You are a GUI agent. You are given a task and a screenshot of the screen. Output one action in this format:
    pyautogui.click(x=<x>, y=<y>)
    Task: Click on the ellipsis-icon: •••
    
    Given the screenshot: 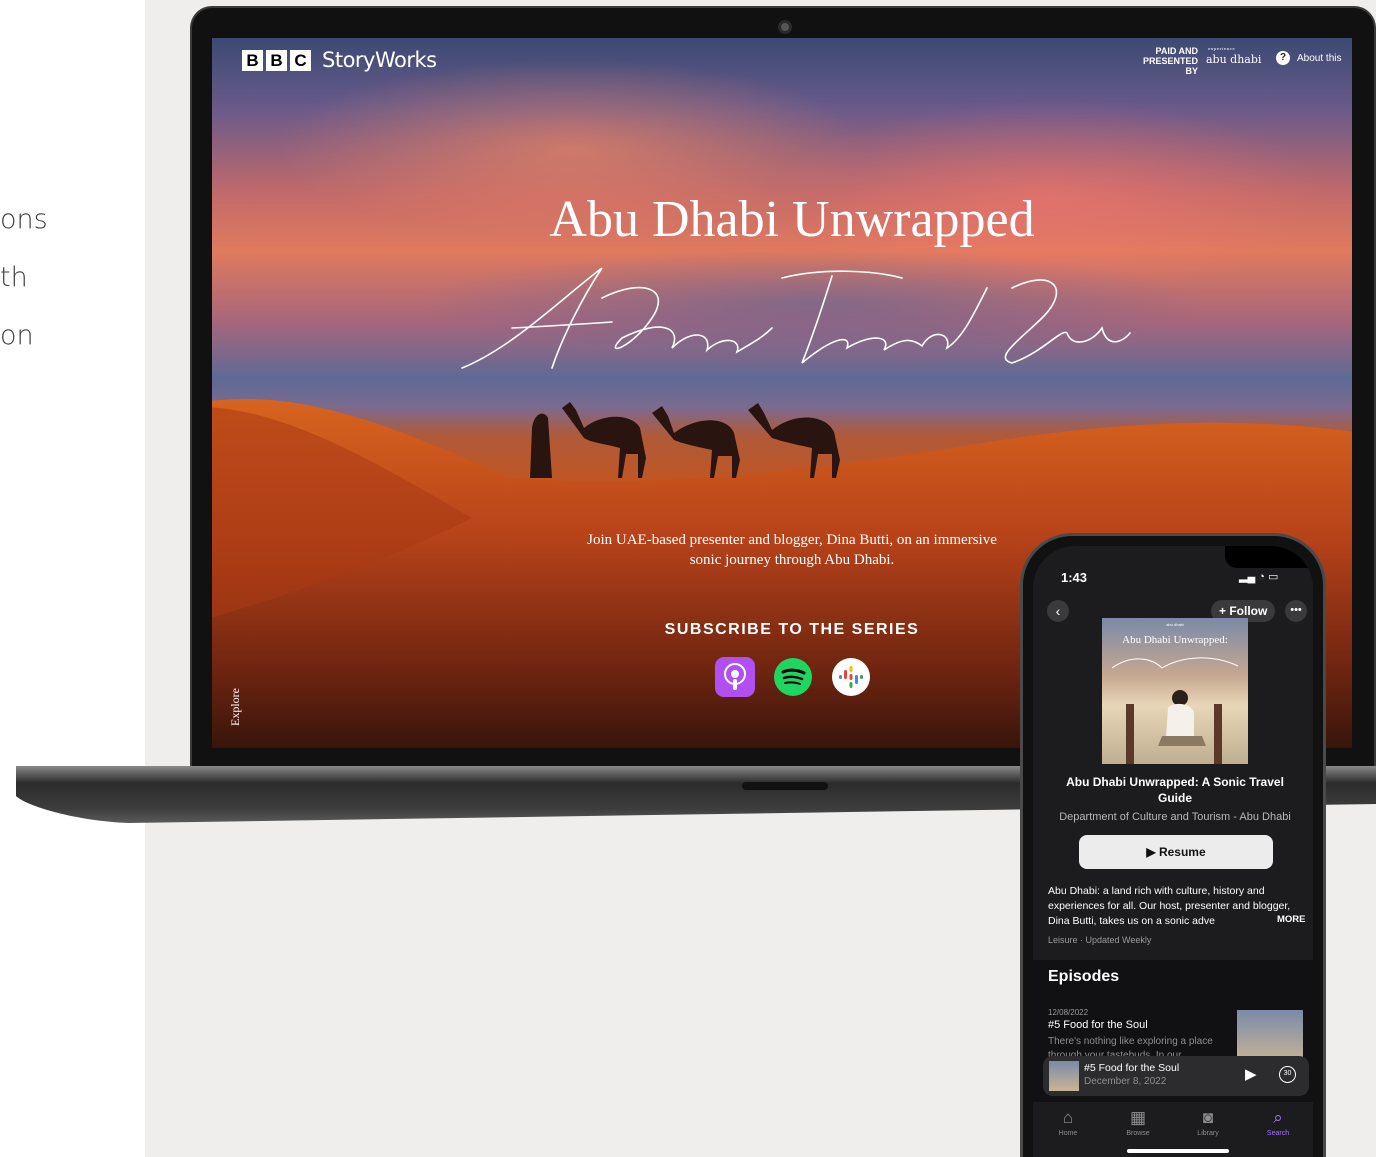 What is the action you would take?
    pyautogui.click(x=1296, y=611)
    